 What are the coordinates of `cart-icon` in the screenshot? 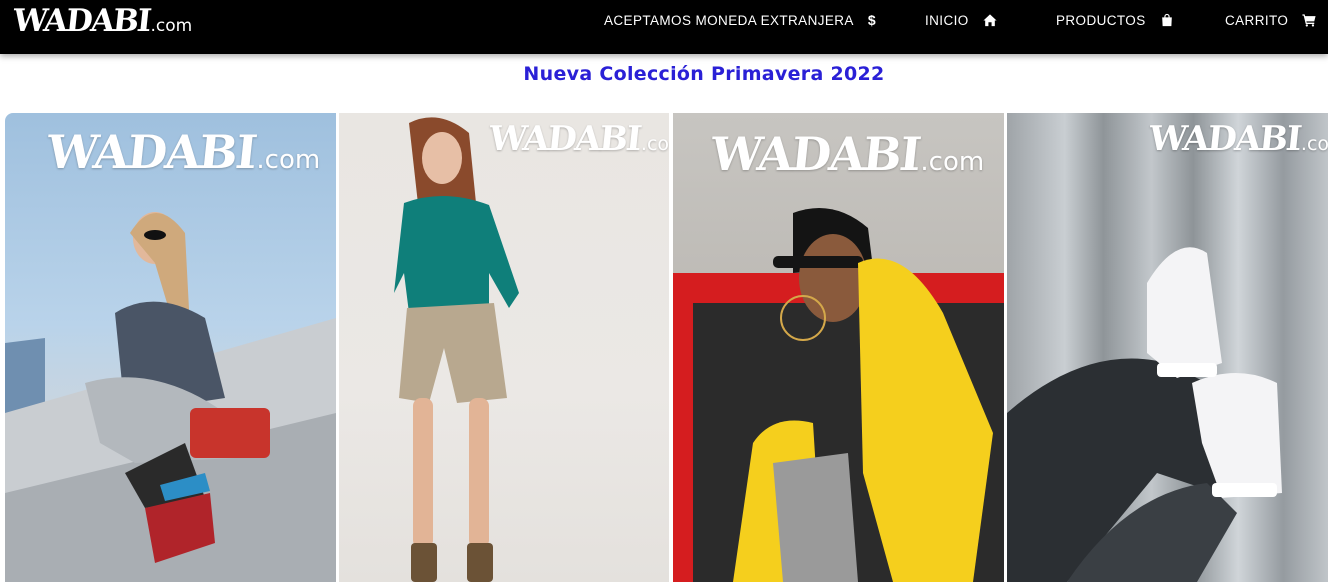 It's located at (1309, 20).